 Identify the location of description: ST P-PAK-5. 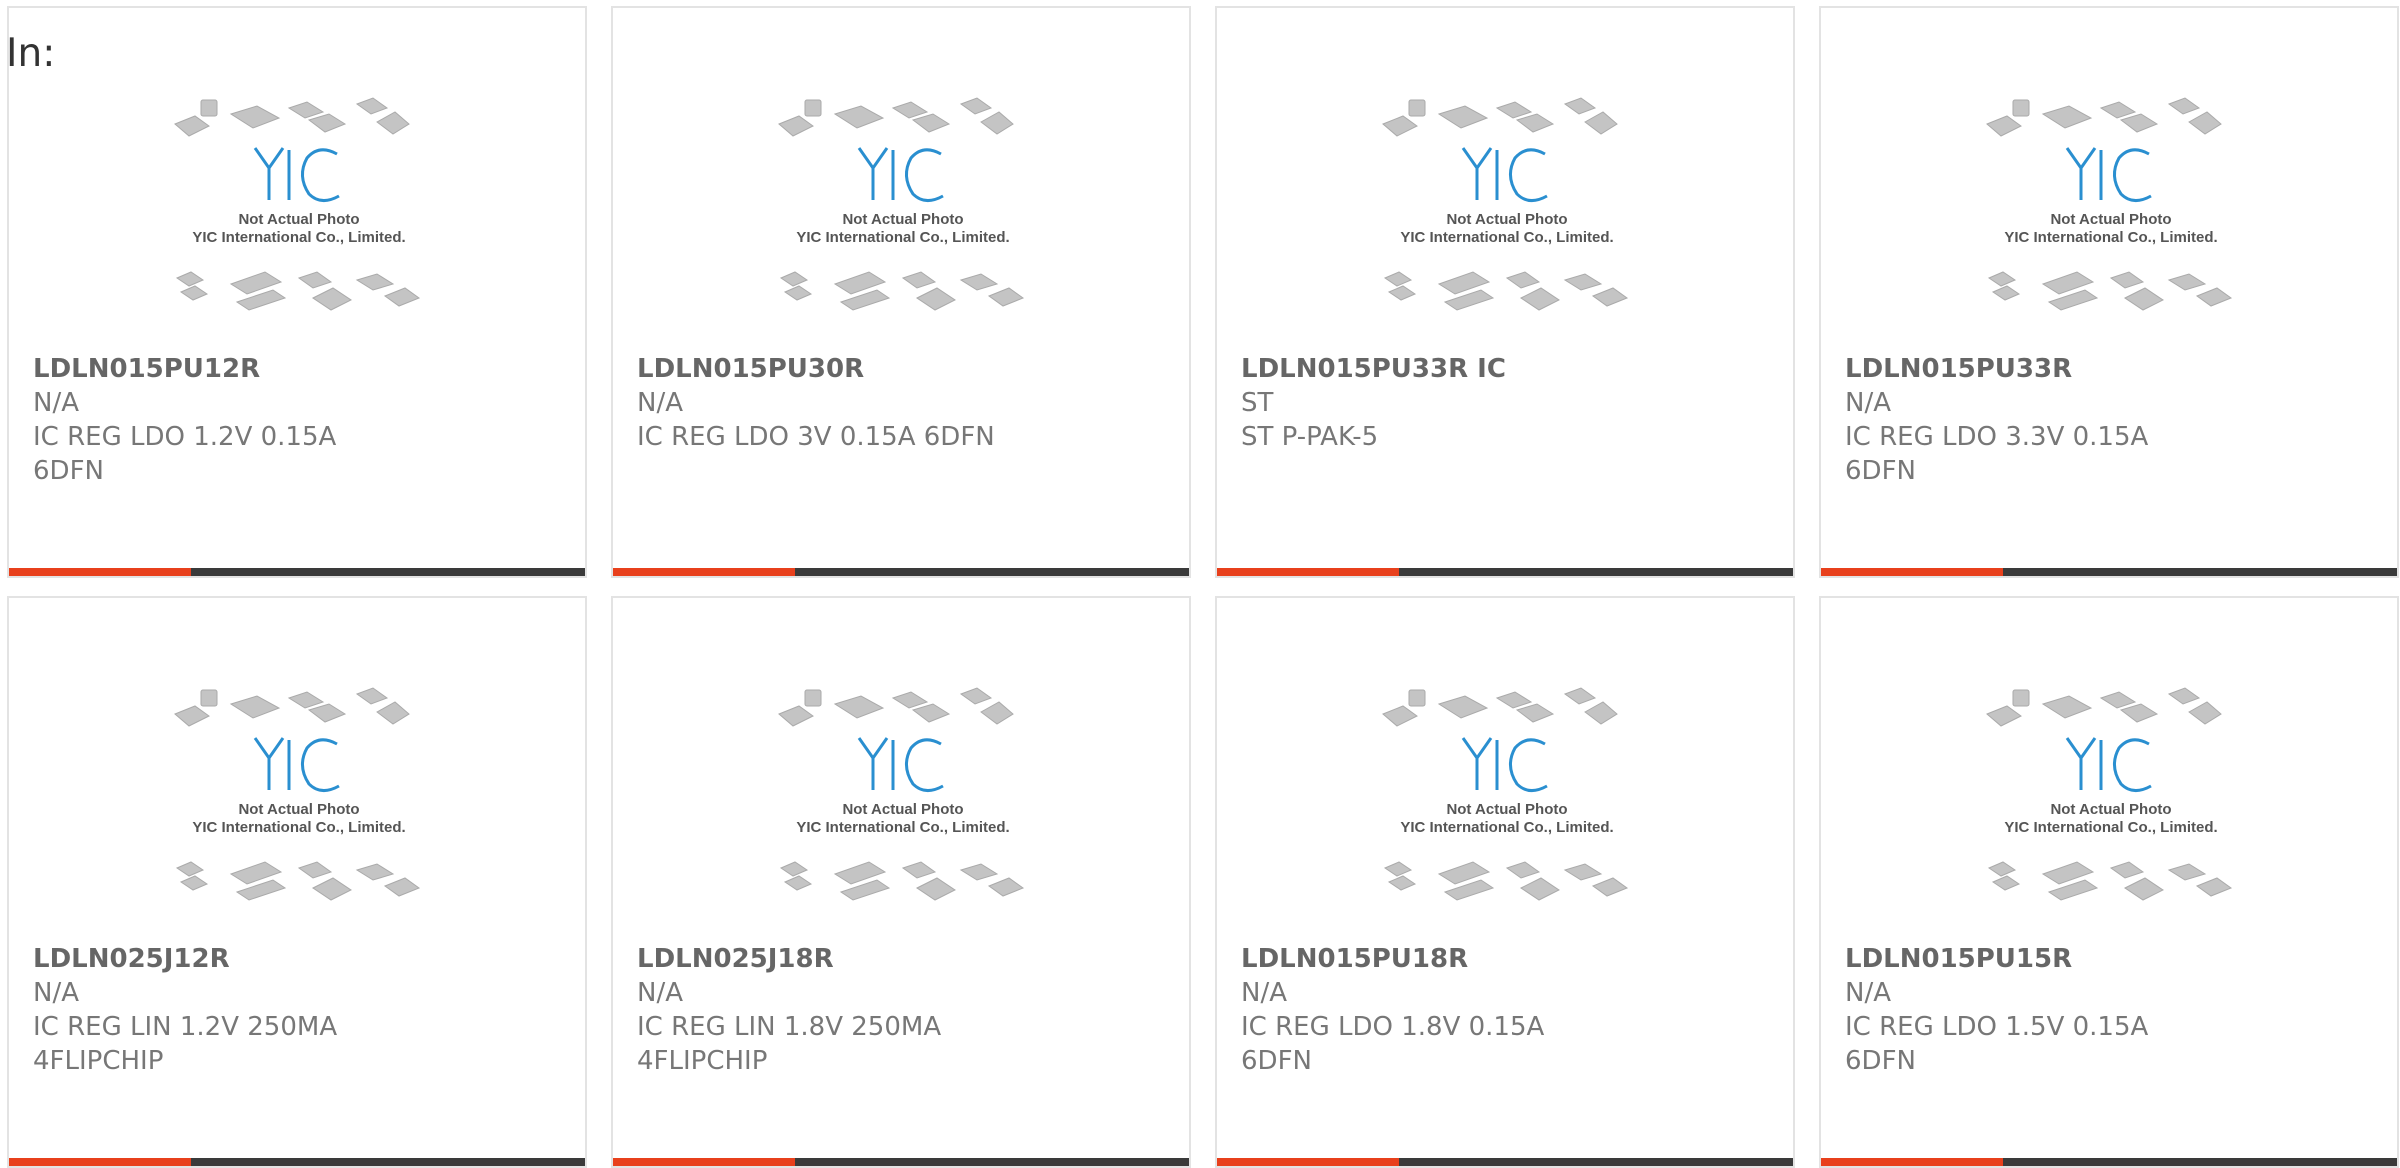
(1310, 437).